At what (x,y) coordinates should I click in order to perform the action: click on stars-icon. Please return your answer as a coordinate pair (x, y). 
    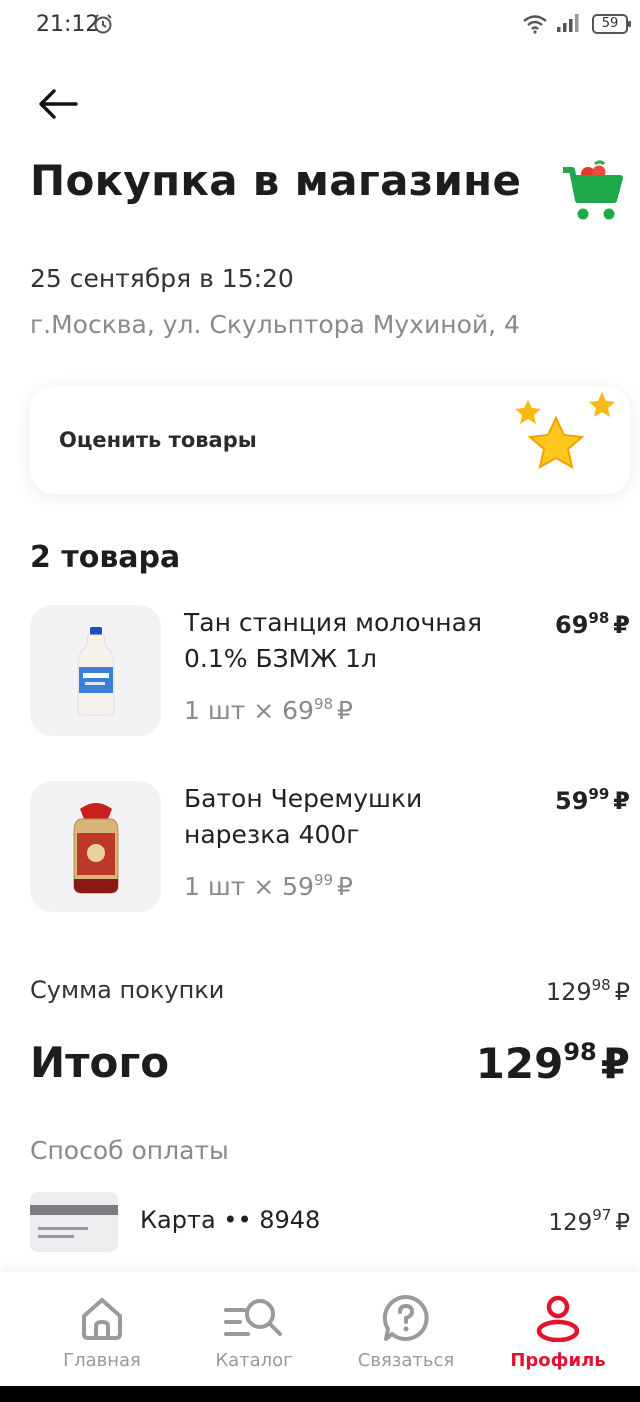
    Looking at the image, I should click on (565, 430).